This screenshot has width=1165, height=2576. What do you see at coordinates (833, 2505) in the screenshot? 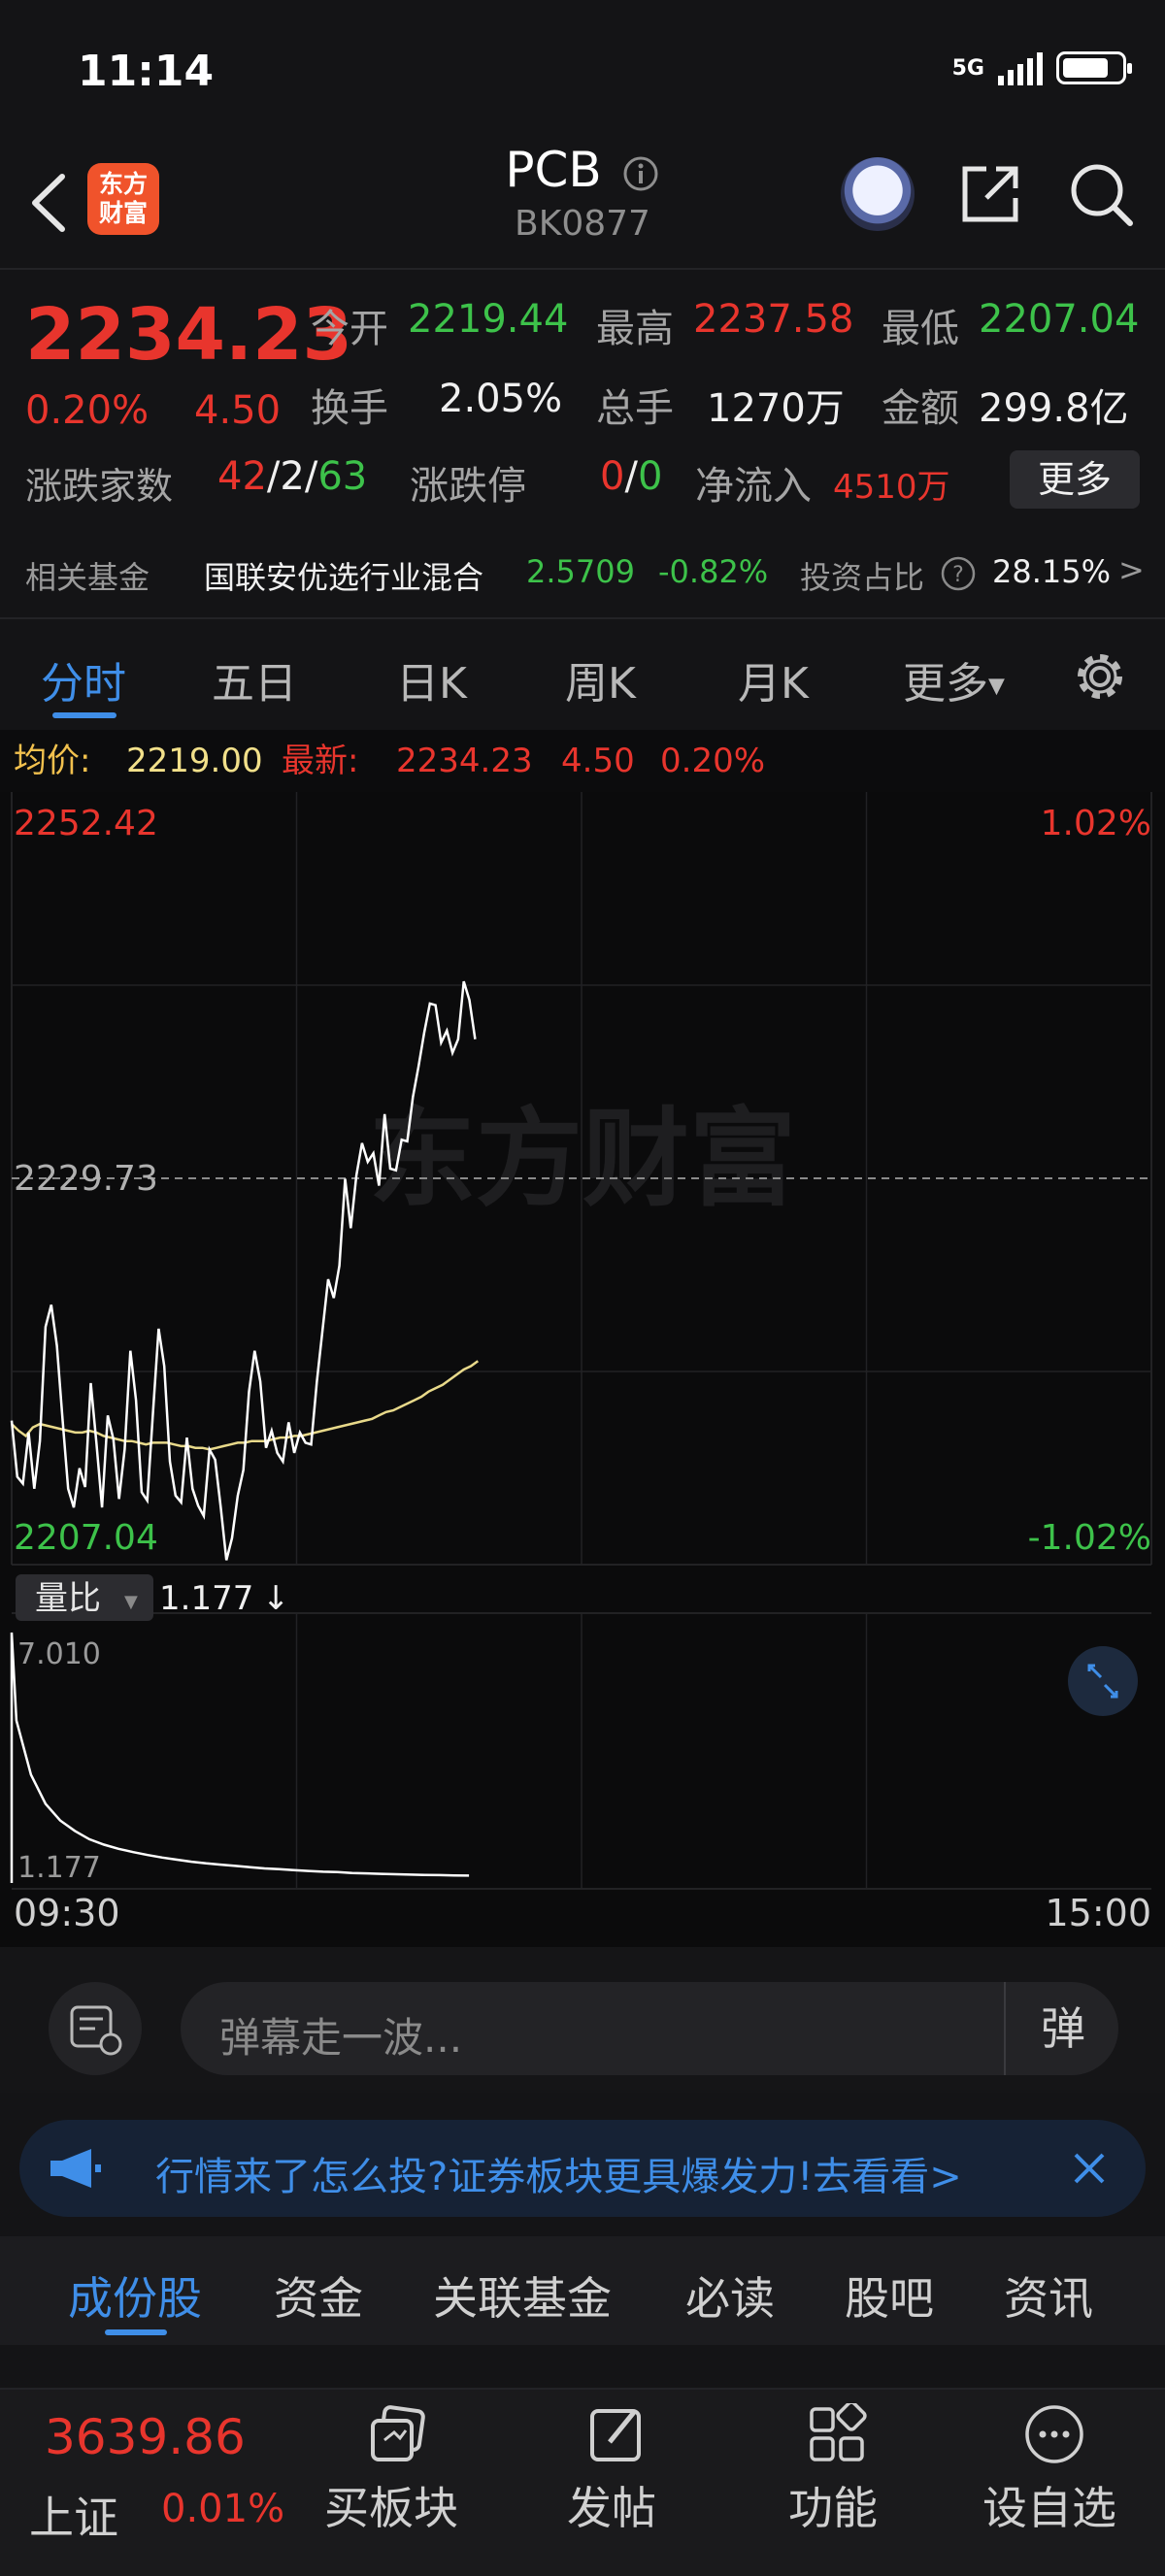
I see `nav-functions: 功能` at bounding box center [833, 2505].